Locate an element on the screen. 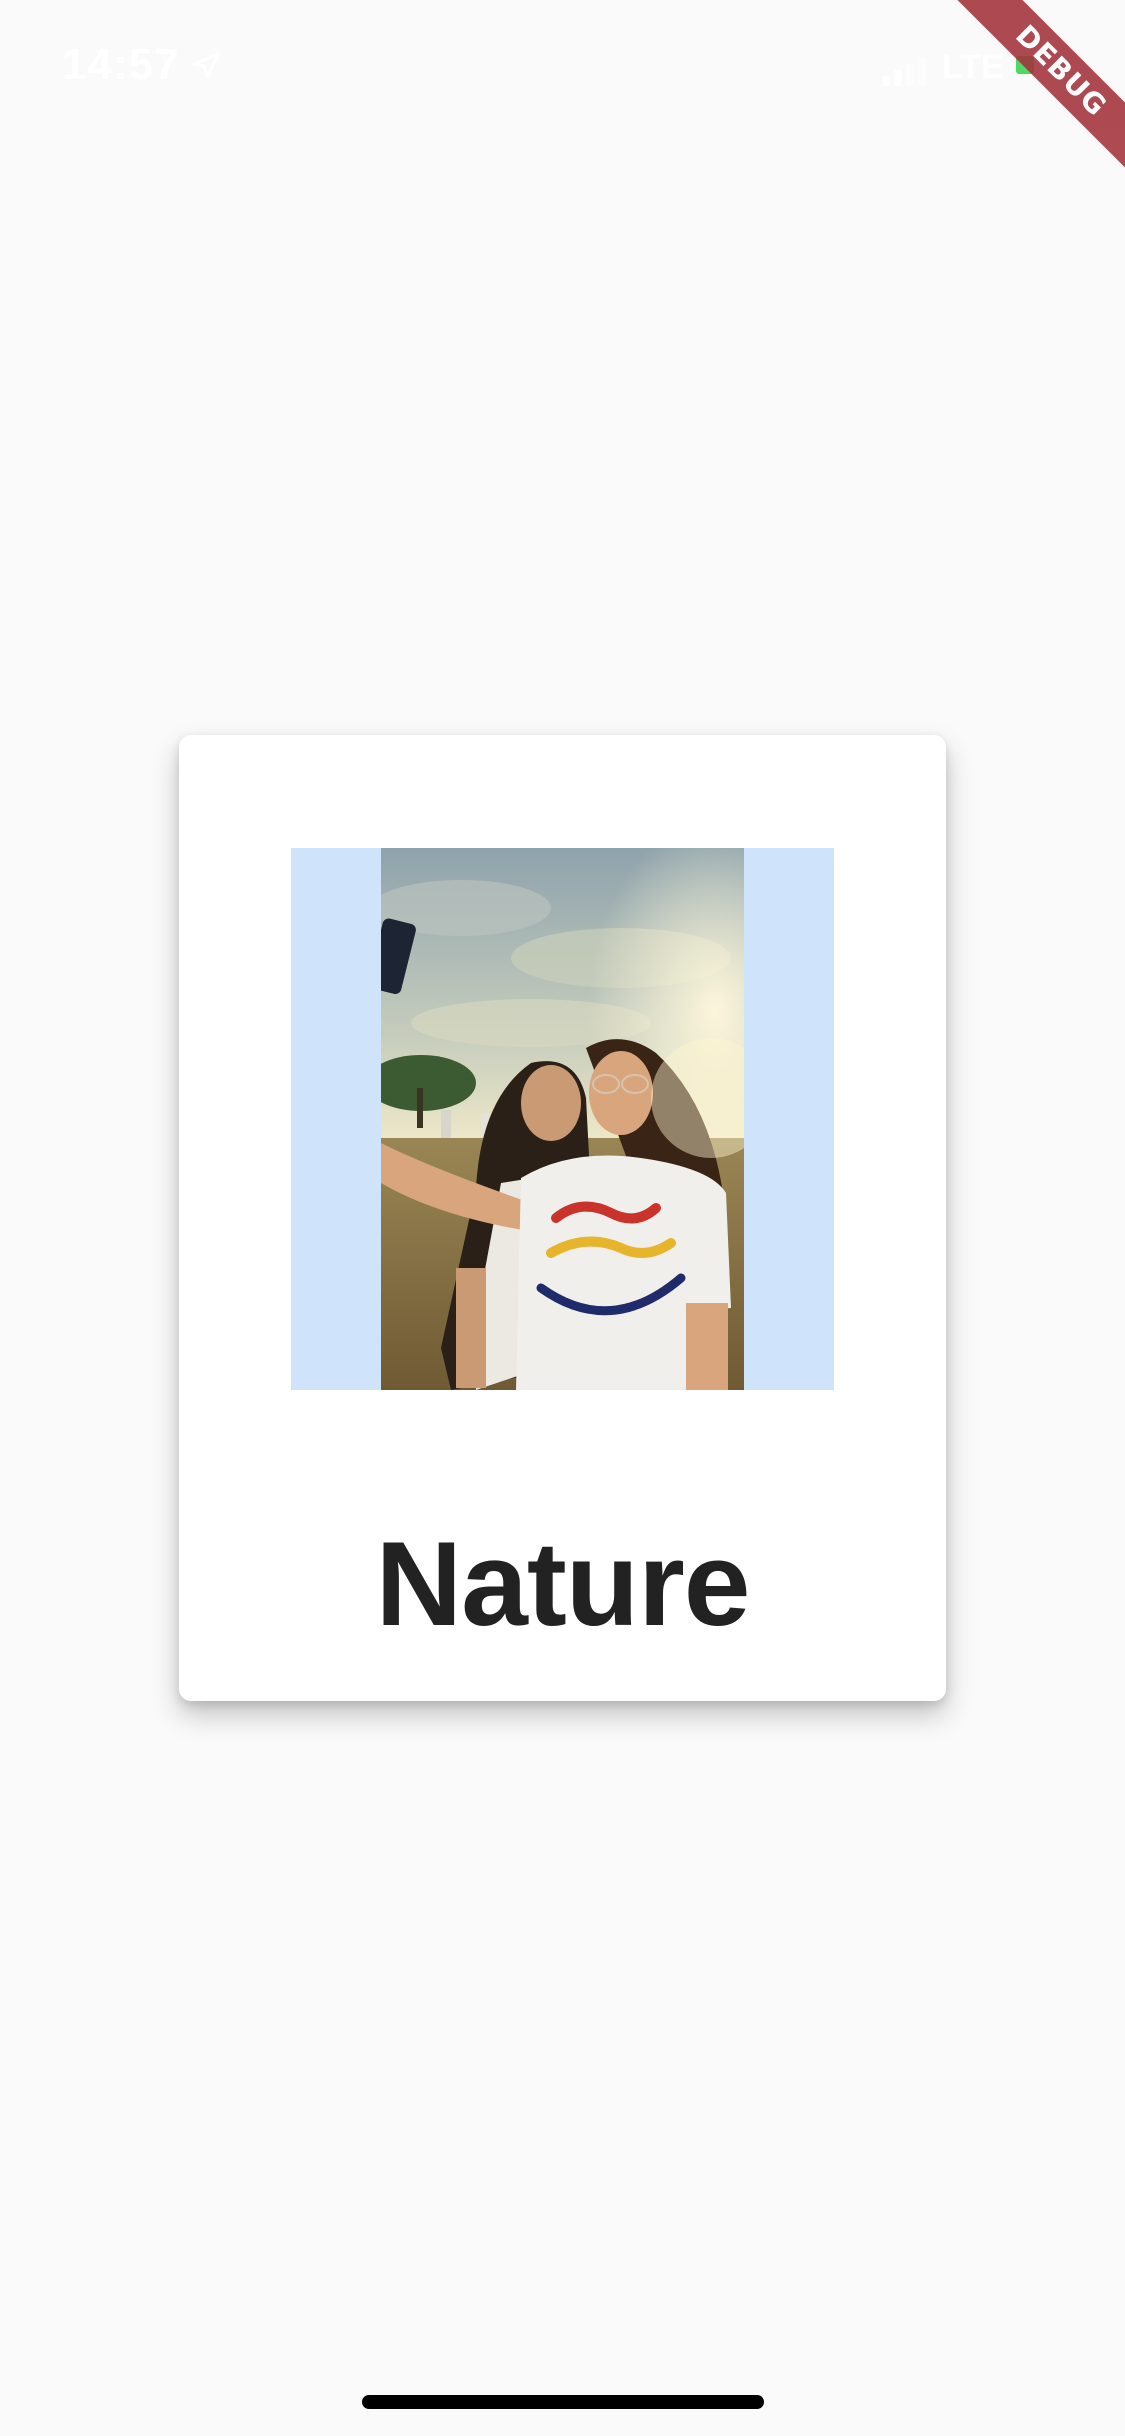 This screenshot has width=1125, height=2436. status-time: 14:57 is located at coordinates (121, 64).